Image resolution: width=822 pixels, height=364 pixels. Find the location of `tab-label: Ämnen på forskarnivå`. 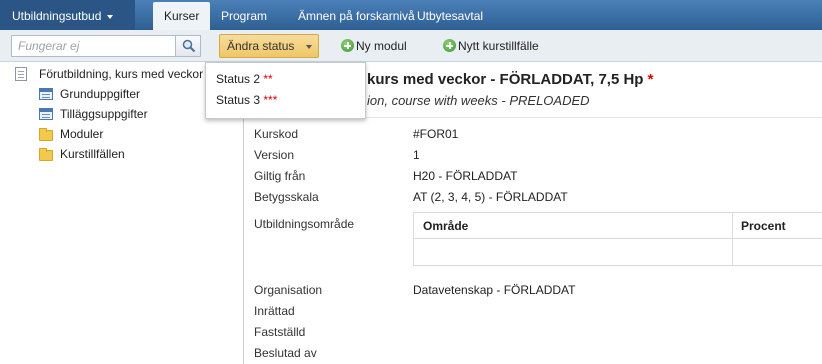

tab-label: Ämnen på forskarnivå is located at coordinates (356, 16).